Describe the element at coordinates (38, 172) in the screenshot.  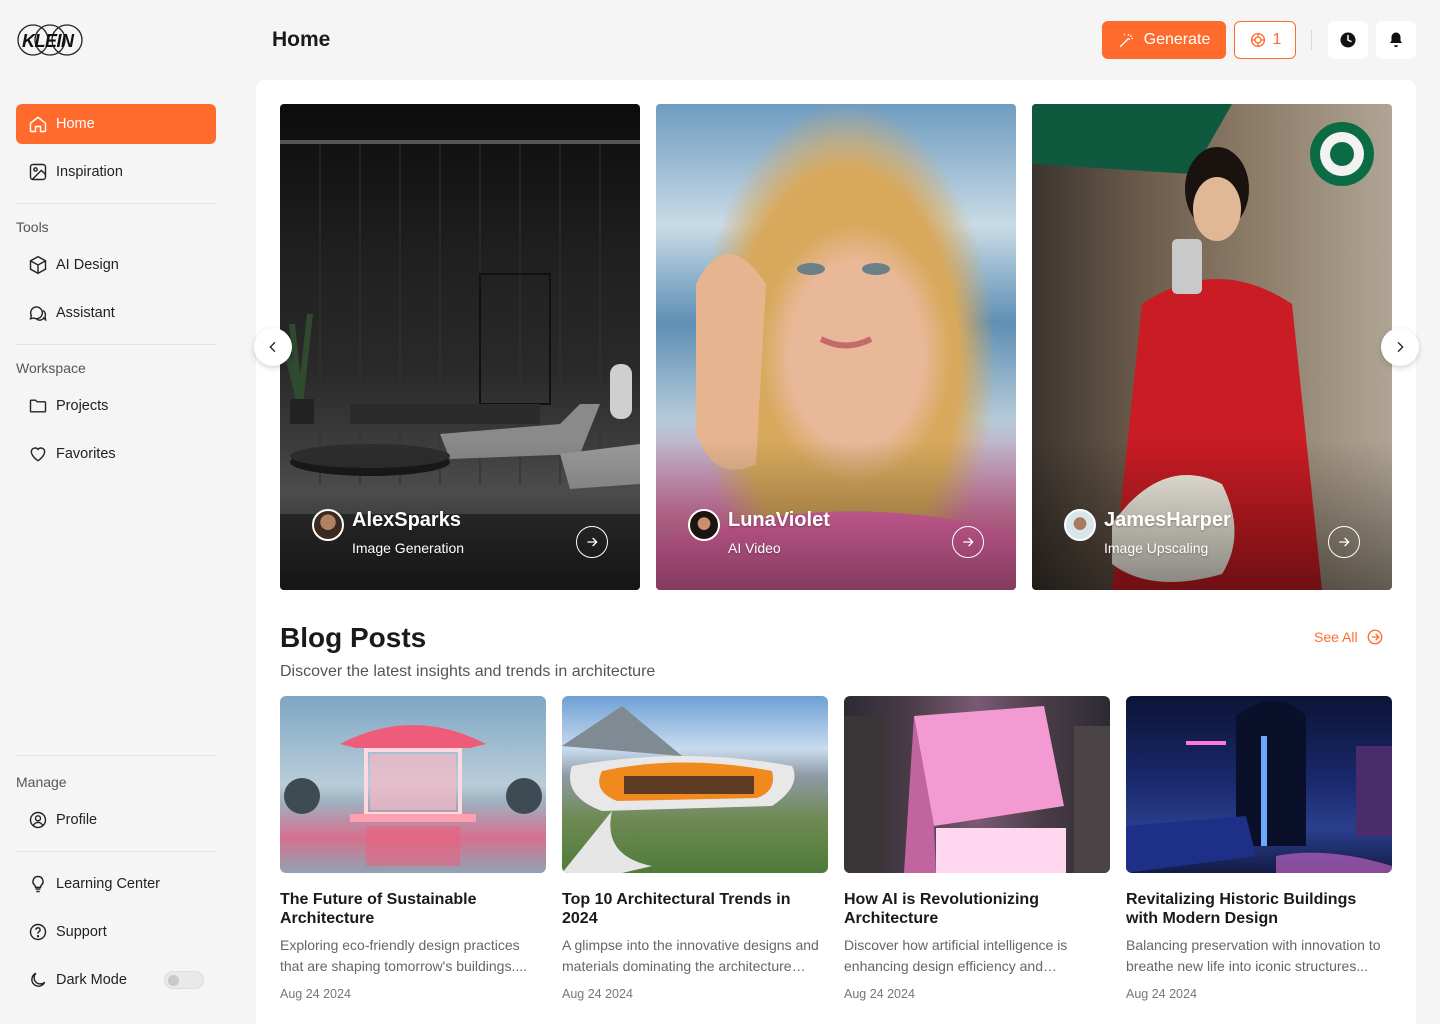
I see `image-icon` at that location.